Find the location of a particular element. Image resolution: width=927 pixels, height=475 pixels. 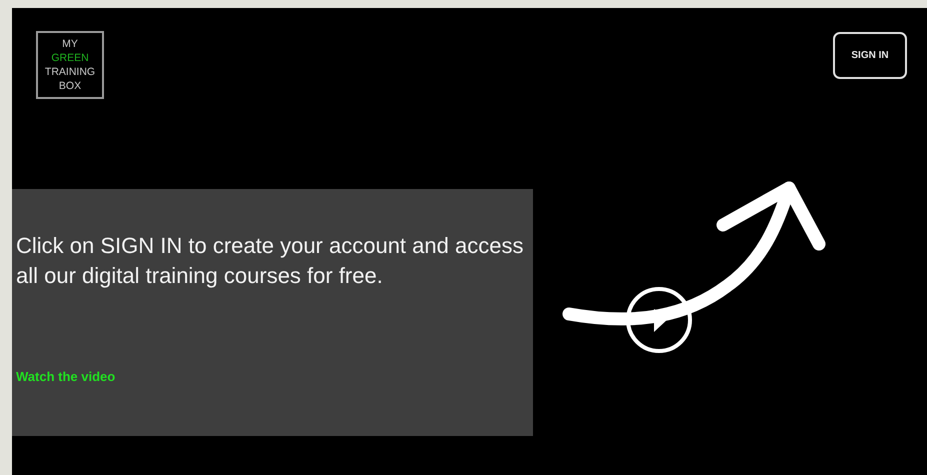

logo-text: BOX is located at coordinates (70, 86).